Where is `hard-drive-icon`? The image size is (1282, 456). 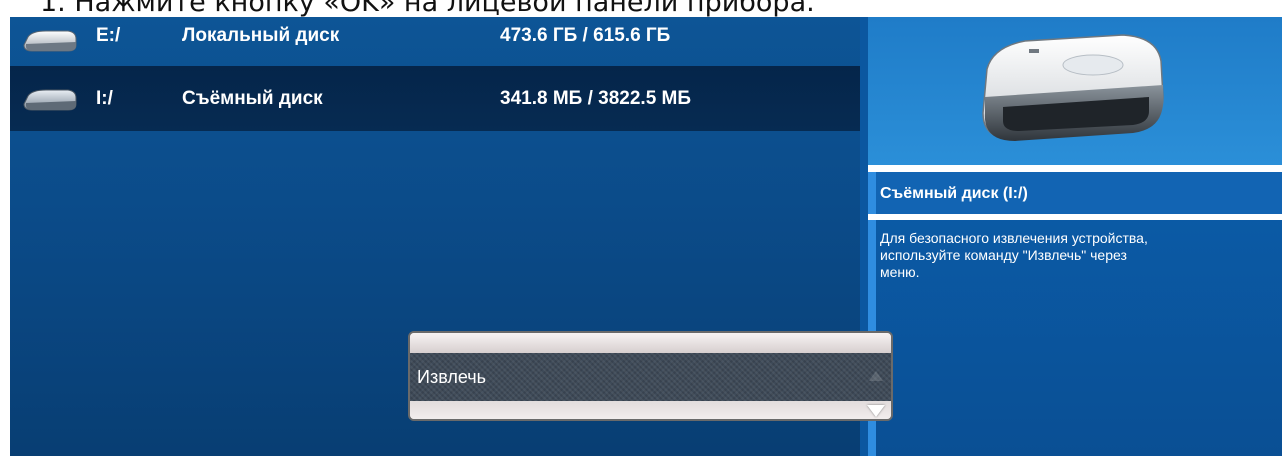
hard-drive-icon is located at coordinates (50, 45).